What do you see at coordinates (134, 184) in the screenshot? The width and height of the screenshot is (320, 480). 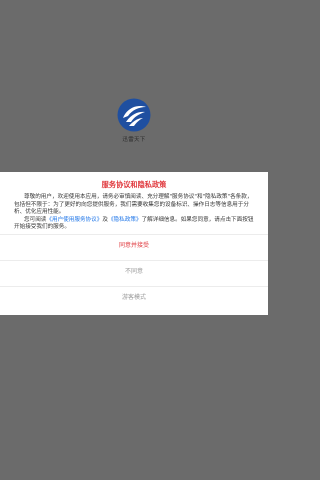 I see `dialog-title: 服务协议和隐私政策` at bounding box center [134, 184].